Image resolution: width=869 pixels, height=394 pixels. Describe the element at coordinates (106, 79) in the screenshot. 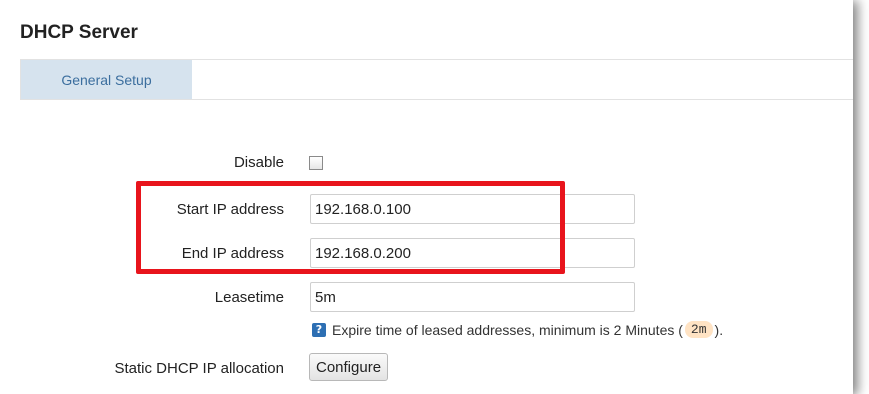

I see `tab-general-setup: General Setup` at that location.